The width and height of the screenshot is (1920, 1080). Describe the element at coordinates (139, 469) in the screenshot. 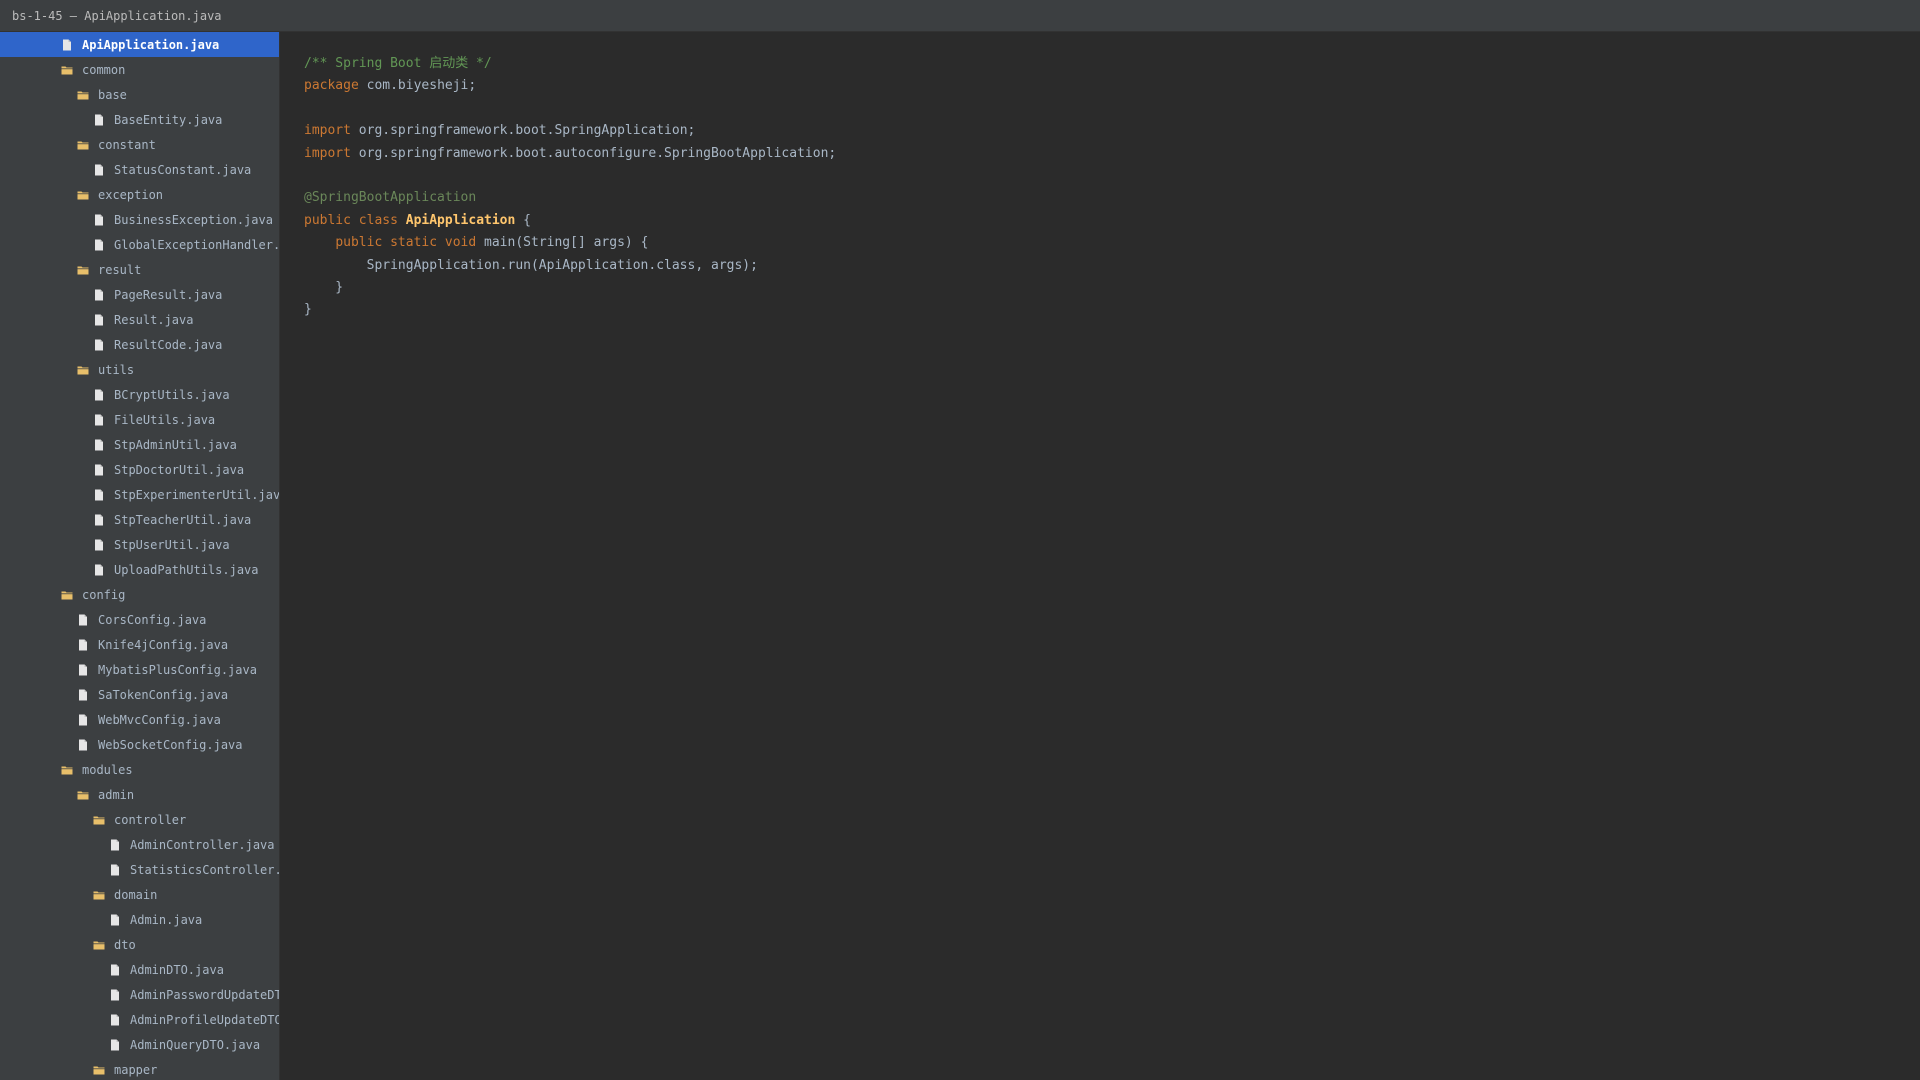

I see `tree-file: StpDoctorUtil.java` at that location.